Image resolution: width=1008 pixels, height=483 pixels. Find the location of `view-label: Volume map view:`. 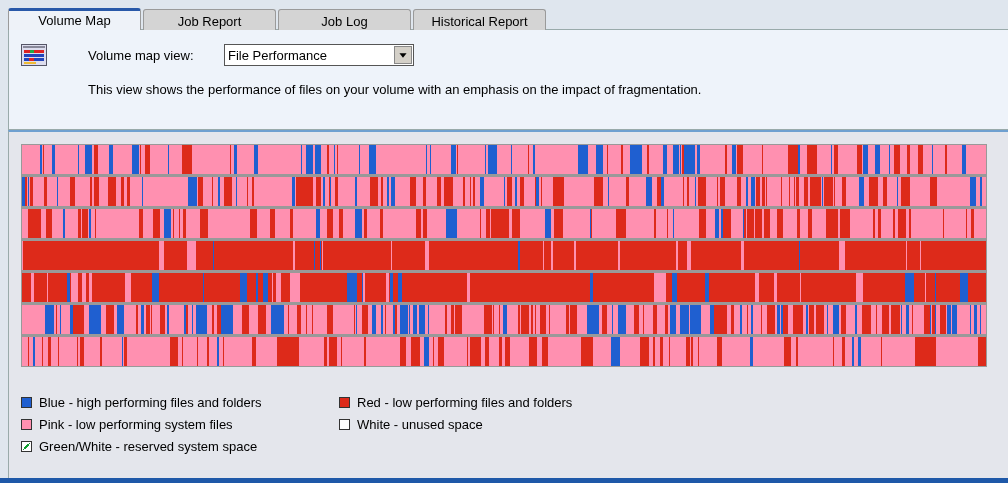

view-label: Volume map view: is located at coordinates (141, 55).